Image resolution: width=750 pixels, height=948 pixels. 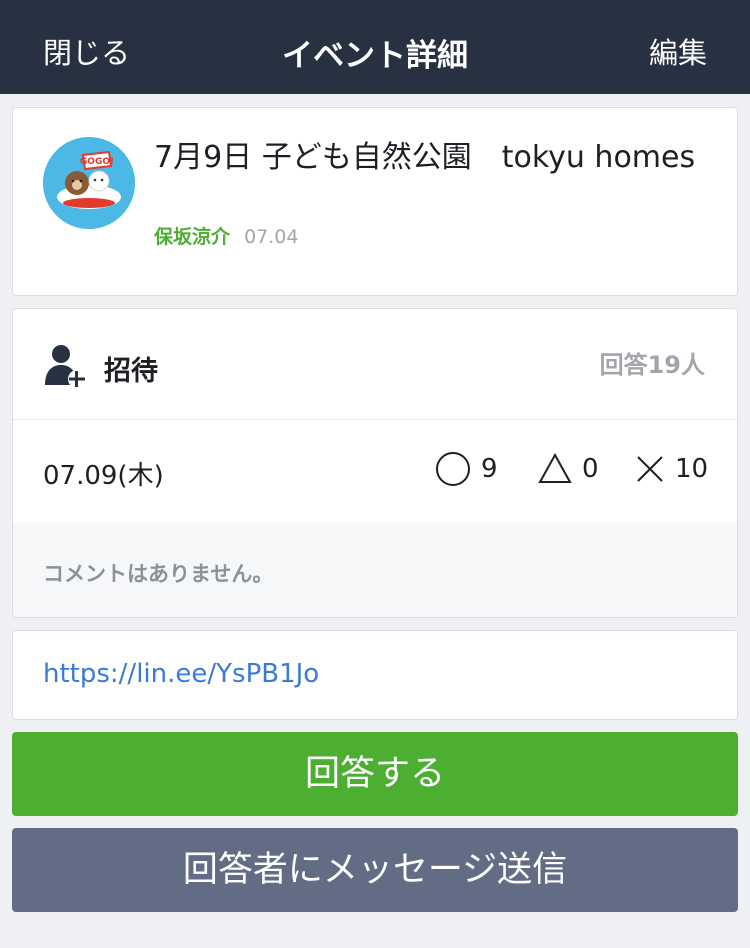 What do you see at coordinates (692, 469) in the screenshot?
I see `attend-no-count: 10` at bounding box center [692, 469].